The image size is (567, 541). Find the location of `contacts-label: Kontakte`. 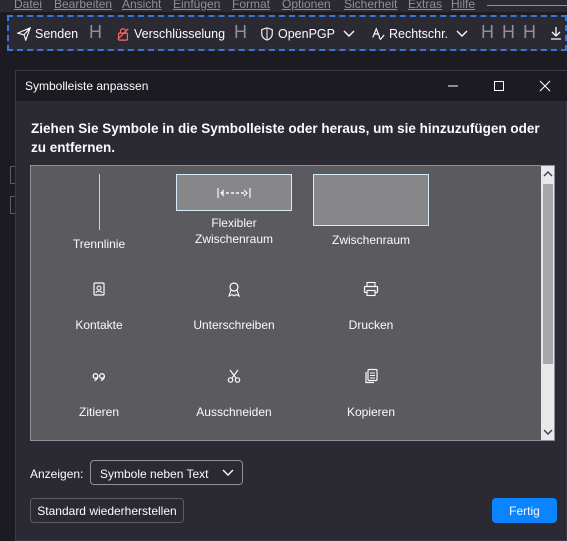

contacts-label: Kontakte is located at coordinates (99, 325).